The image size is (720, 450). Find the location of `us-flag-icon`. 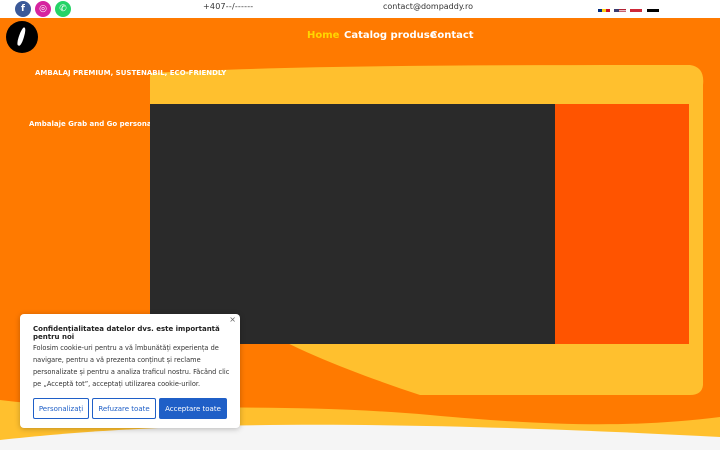

us-flag-icon is located at coordinates (620, 7).